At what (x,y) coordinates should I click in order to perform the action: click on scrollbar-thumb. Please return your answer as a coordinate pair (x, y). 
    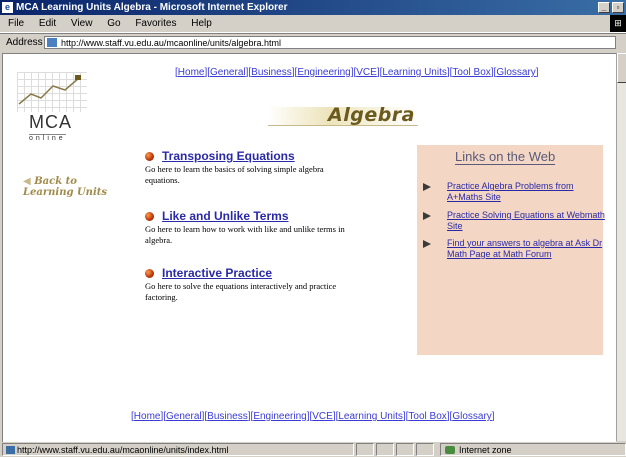
    Looking at the image, I should click on (621, 68).